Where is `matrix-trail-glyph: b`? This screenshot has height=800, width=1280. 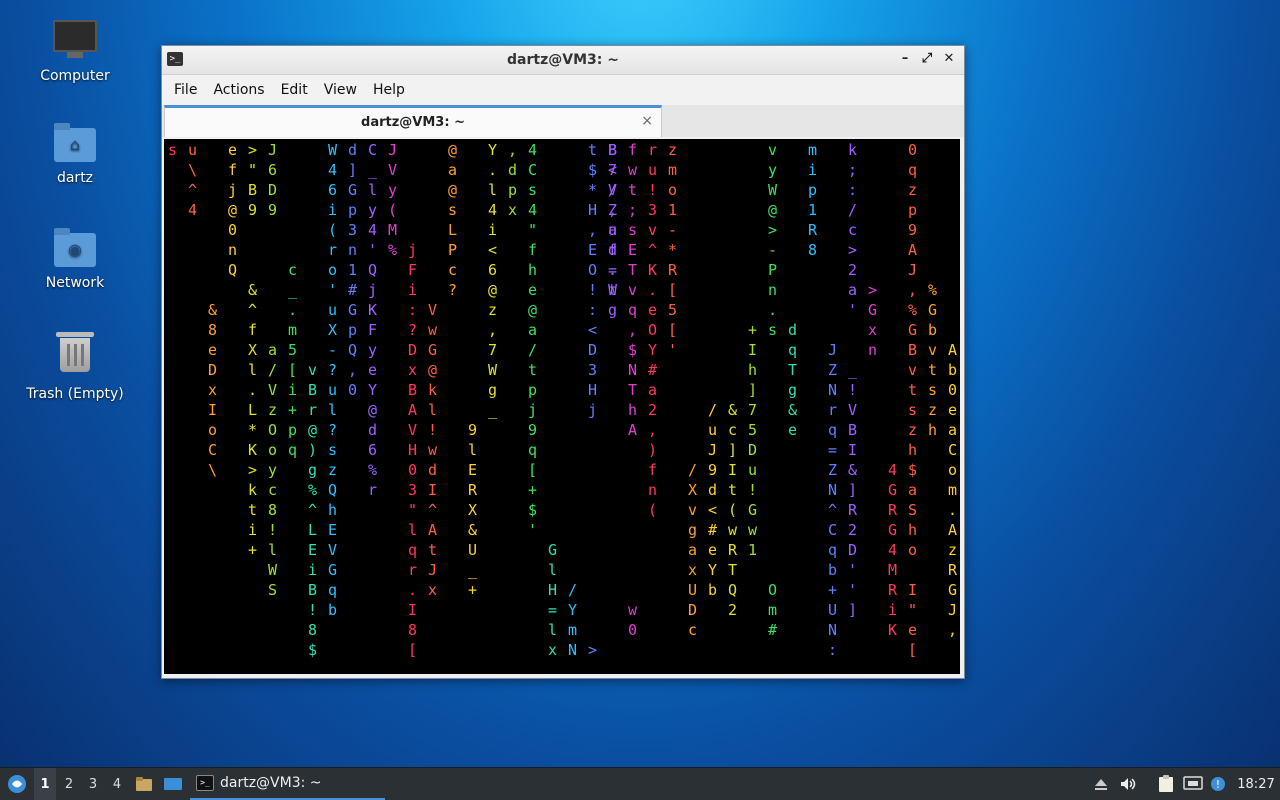
matrix-trail-glyph: b is located at coordinates (952, 370).